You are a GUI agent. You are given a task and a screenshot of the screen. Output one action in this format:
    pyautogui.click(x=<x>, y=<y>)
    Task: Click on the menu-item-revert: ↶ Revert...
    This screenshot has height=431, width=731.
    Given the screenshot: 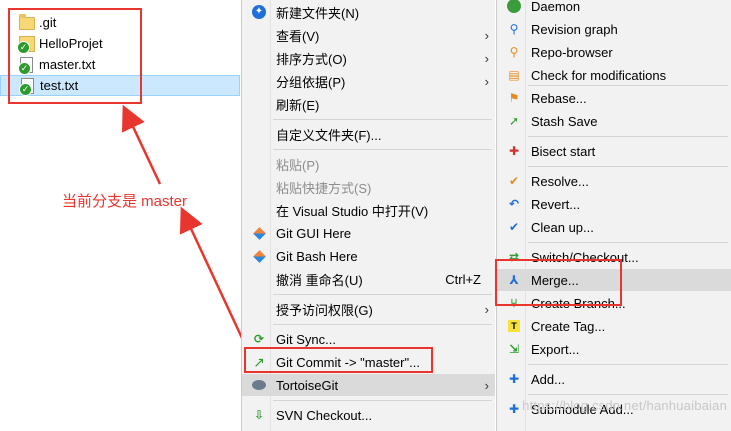 What is the action you would take?
    pyautogui.click(x=614, y=204)
    